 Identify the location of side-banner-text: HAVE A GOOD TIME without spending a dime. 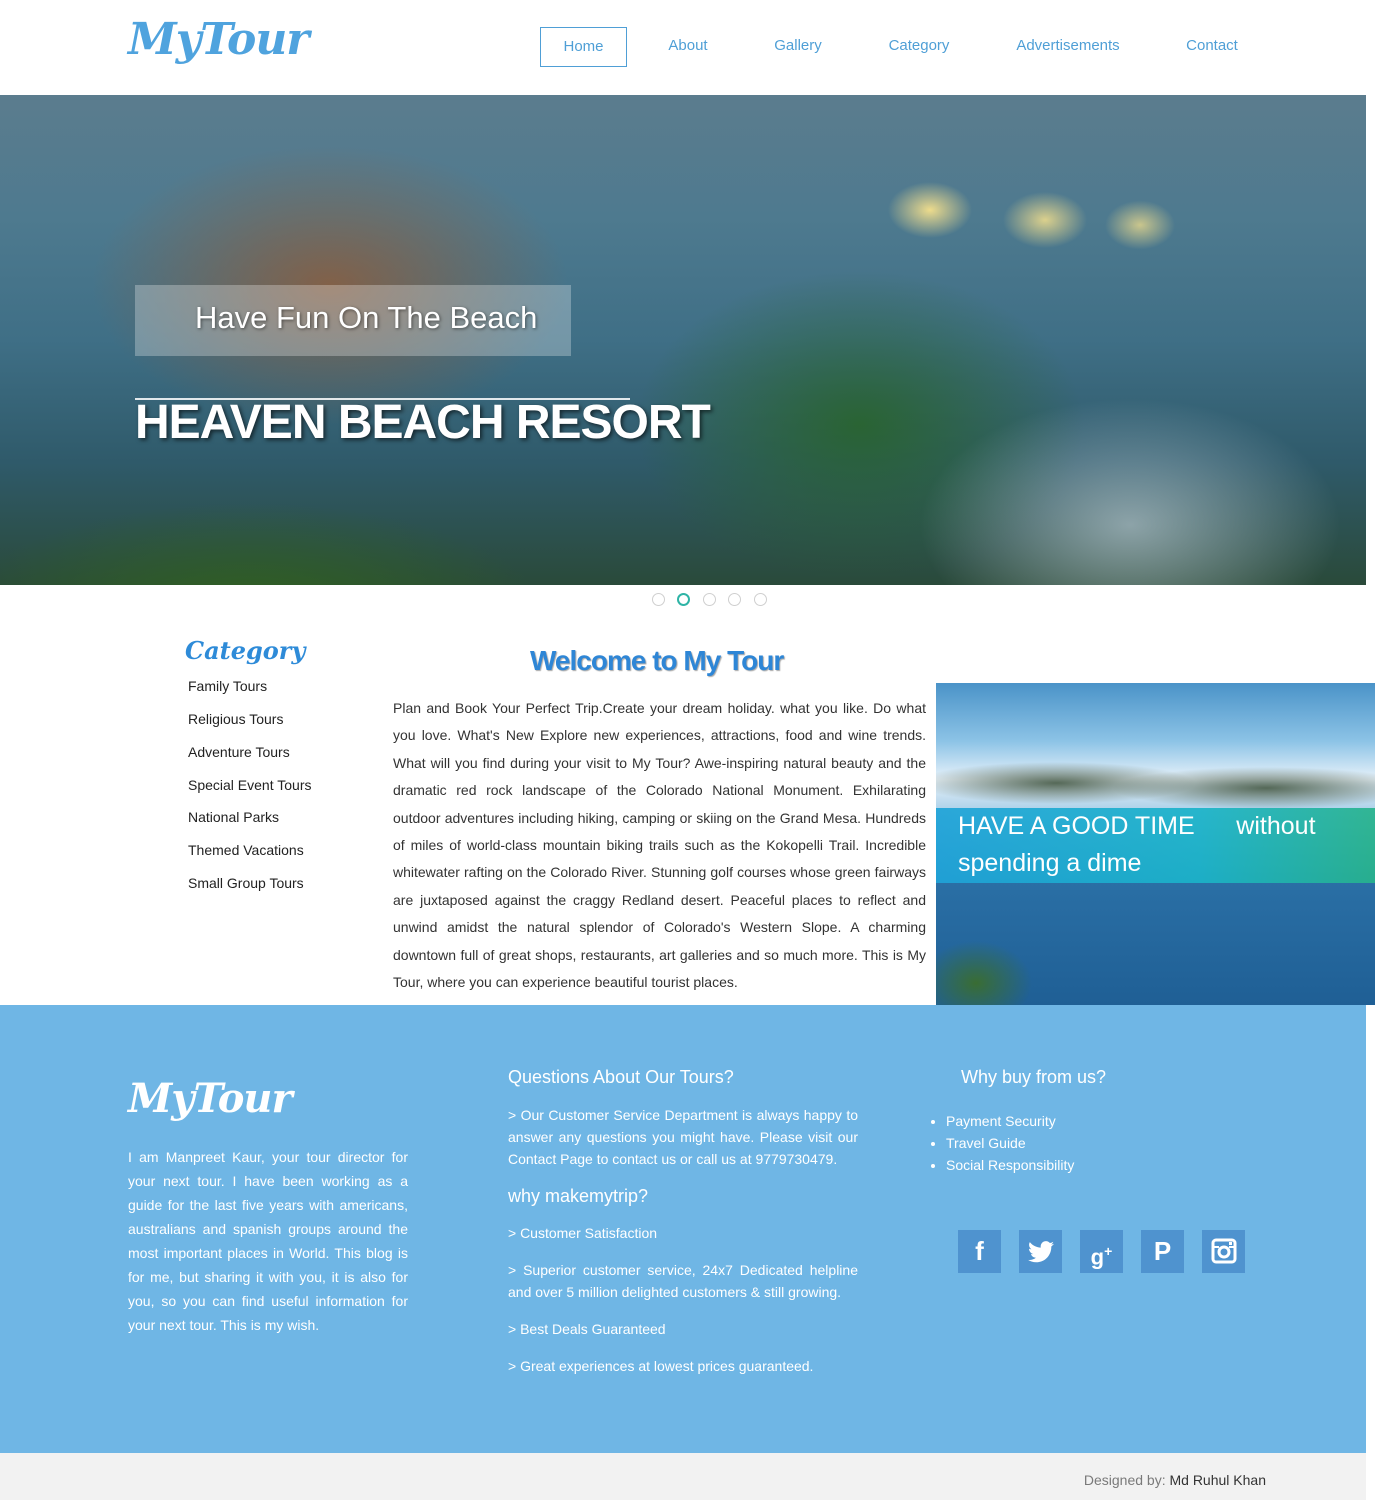
(1140, 844).